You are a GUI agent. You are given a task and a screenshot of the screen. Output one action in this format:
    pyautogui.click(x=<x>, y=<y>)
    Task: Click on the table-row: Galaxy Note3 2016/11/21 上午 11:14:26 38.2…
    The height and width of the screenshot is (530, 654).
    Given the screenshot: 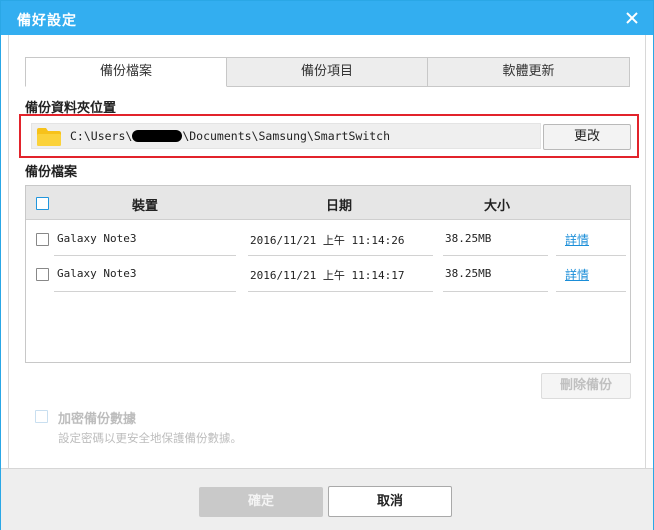 What is the action you would take?
    pyautogui.click(x=328, y=239)
    